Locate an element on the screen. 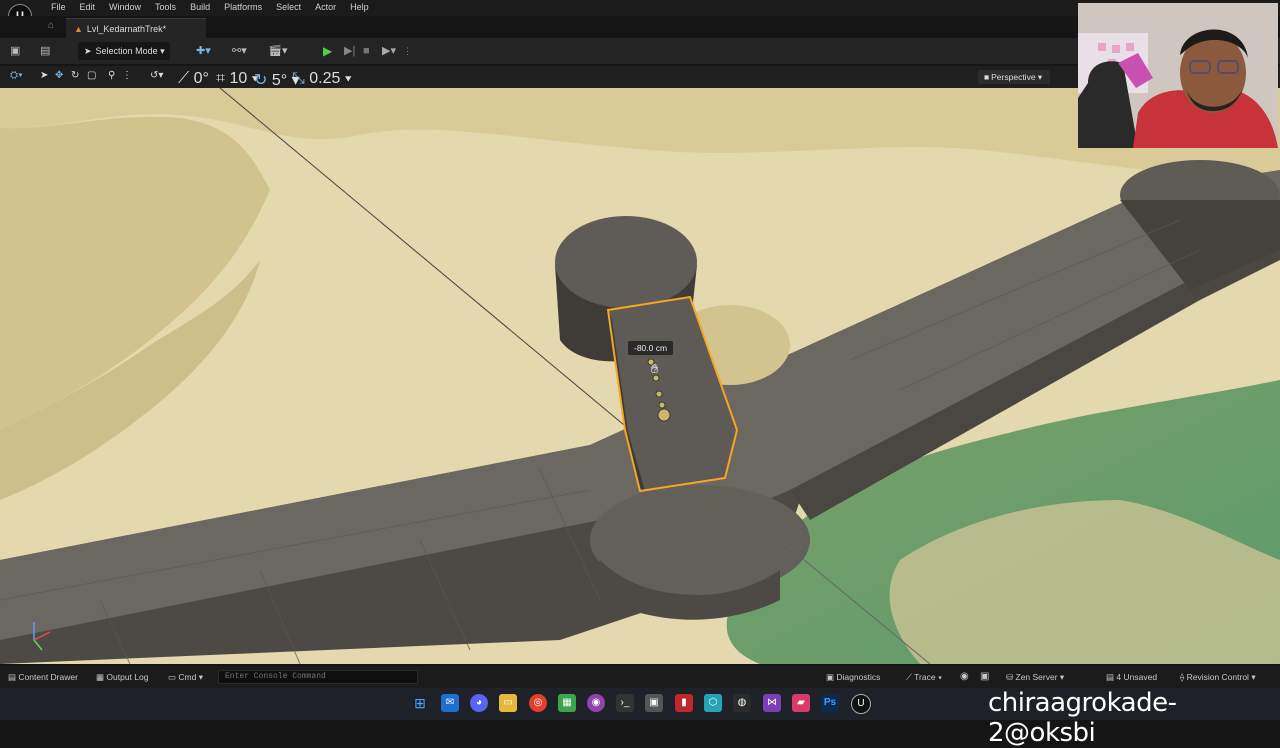  coordinate-space-icon: ⚲ is located at coordinates (111, 75).